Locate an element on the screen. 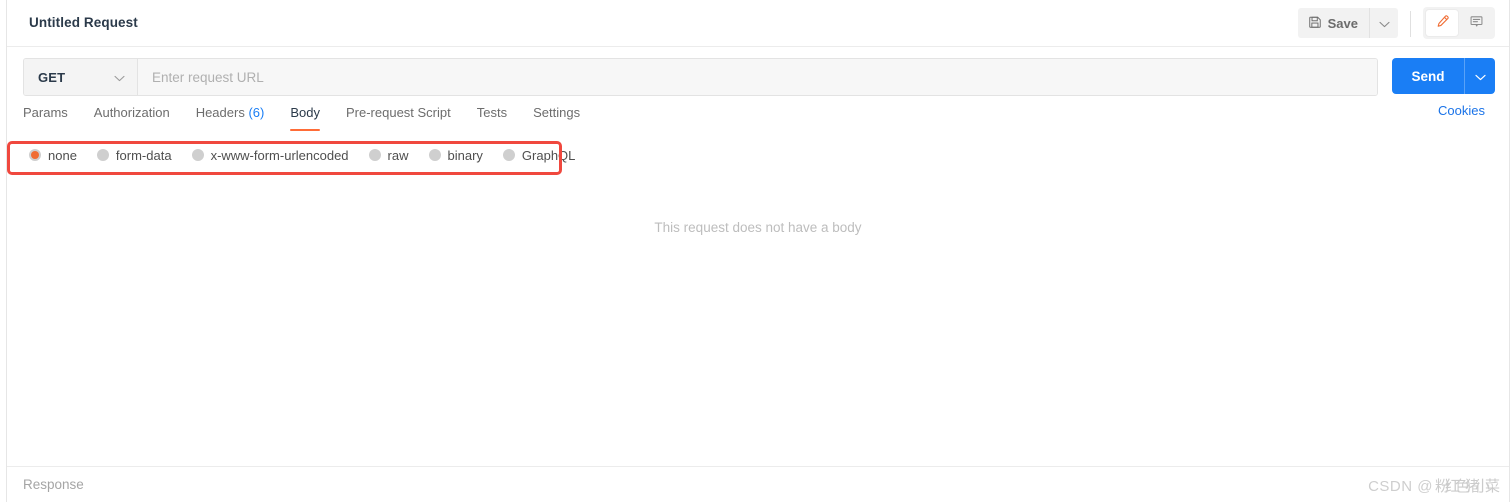 The image size is (1510, 502). tab-label: Headers is located at coordinates (220, 112).